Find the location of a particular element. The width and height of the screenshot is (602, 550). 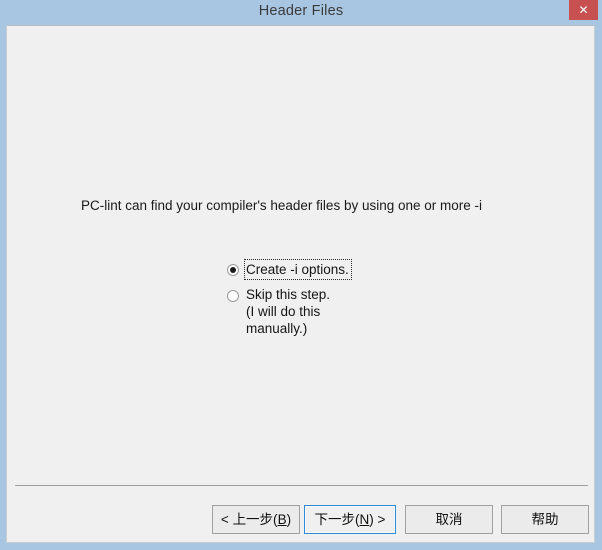

window-title: Header Files is located at coordinates (301, 11).